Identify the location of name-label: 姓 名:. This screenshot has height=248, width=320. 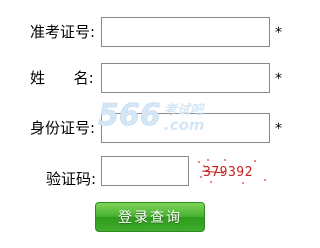
(62, 78).